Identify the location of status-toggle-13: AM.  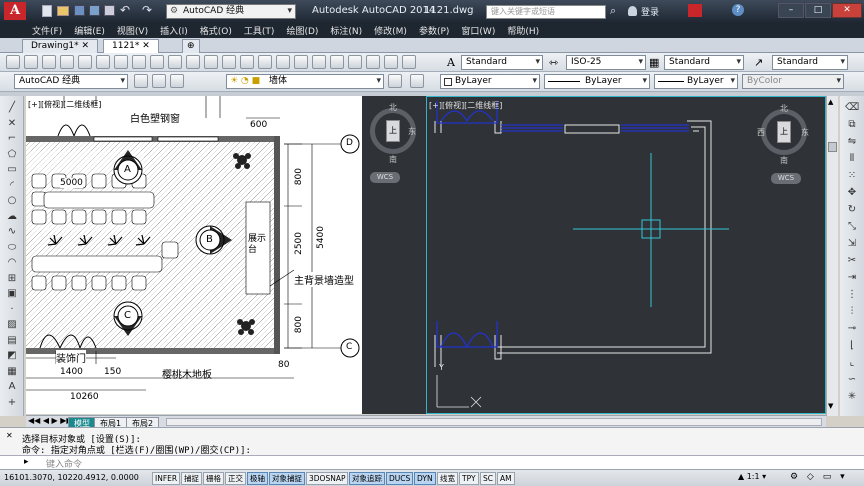
(506, 478).